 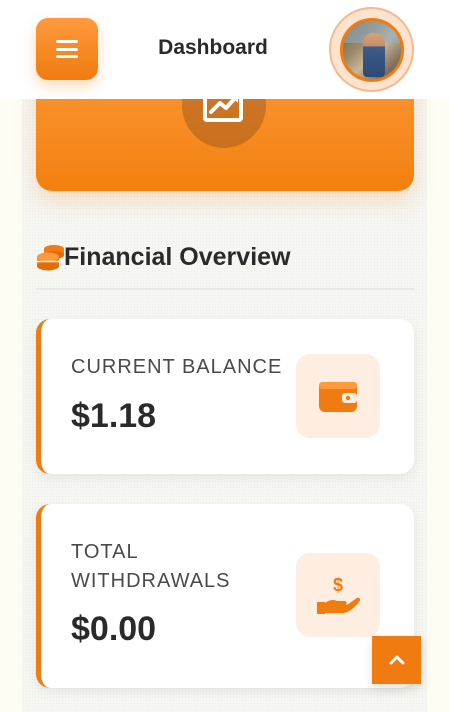 I want to click on stat-icon-box, so click(x=338, y=396).